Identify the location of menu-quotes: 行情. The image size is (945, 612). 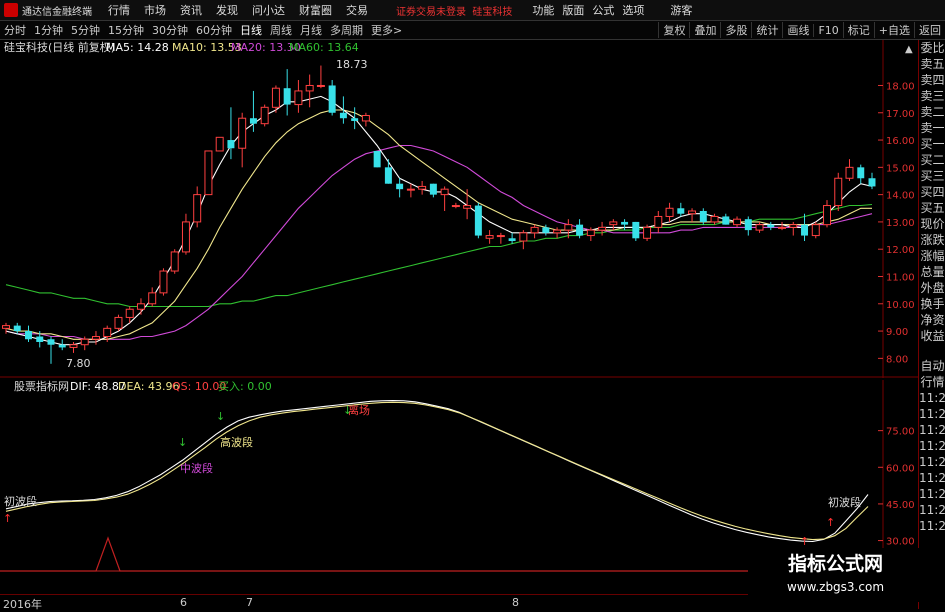
(119, 10).